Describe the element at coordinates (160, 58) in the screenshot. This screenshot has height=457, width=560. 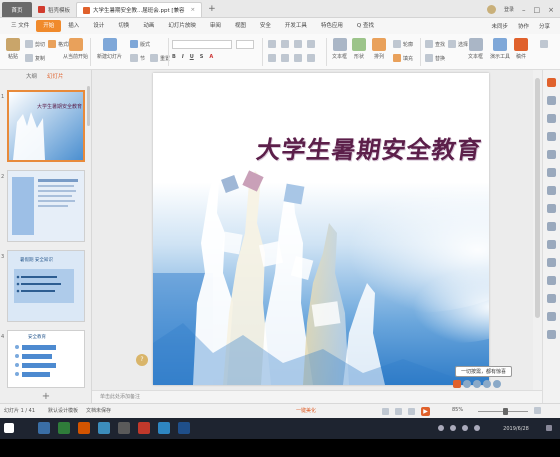
I see `reset-button: 重置` at that location.